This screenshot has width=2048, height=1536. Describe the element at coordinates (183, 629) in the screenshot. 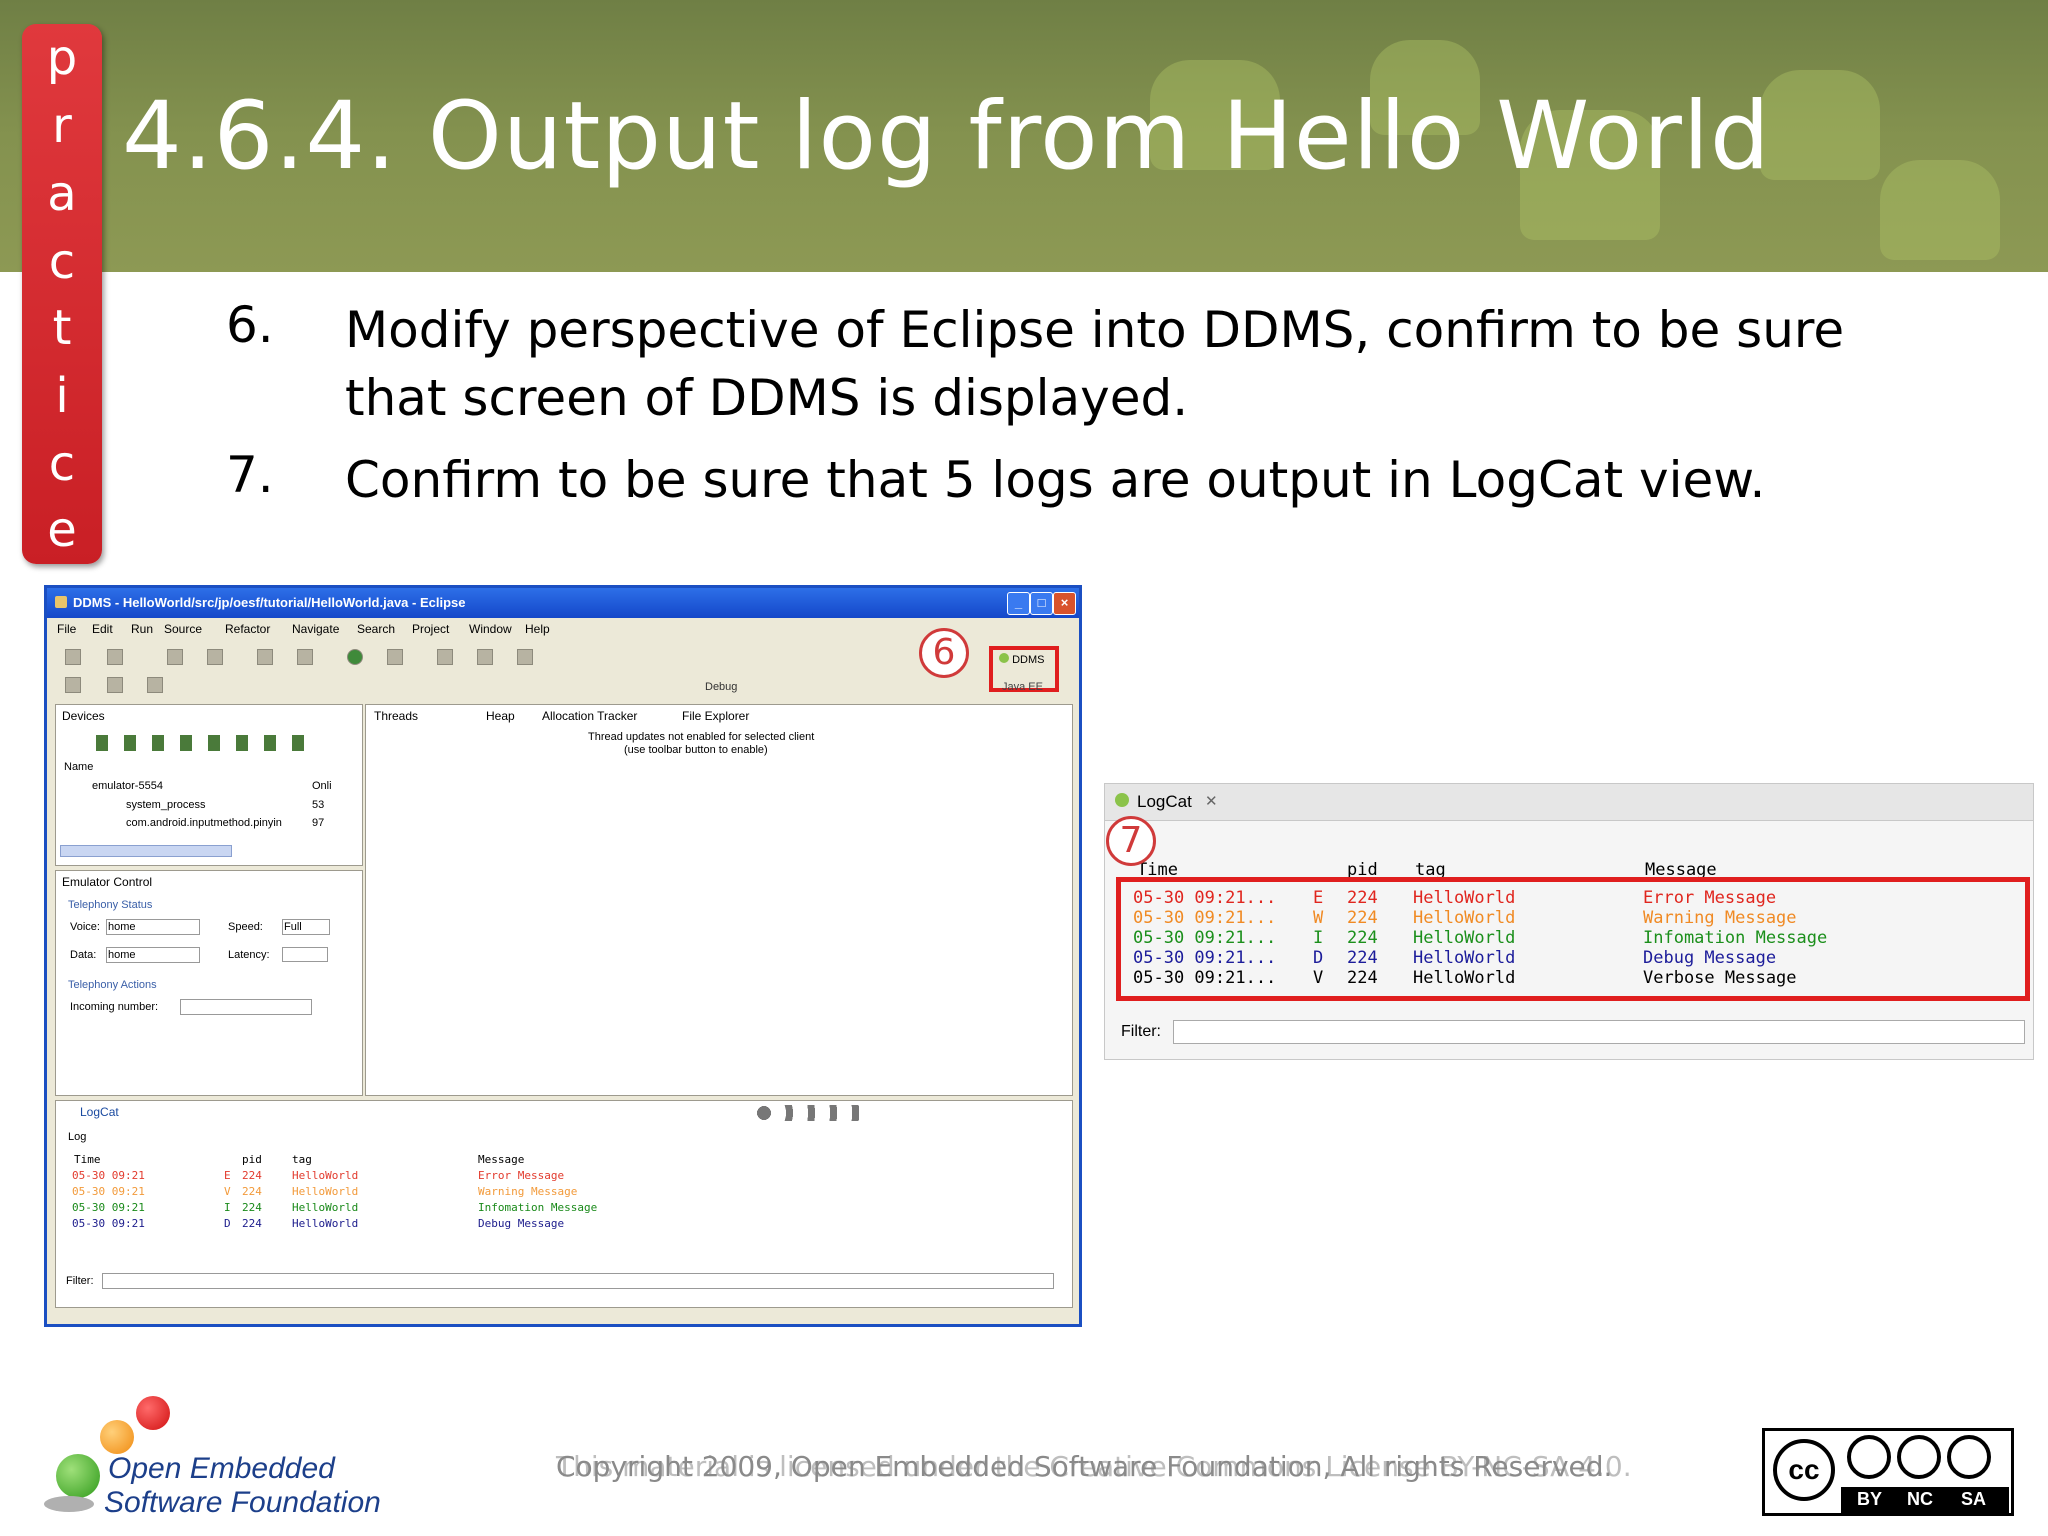

I see `menu-source: Source` at that location.